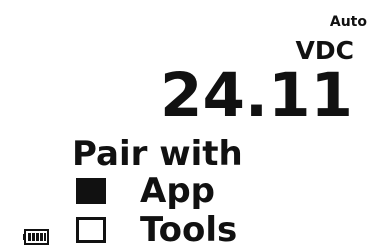 The image size is (369, 250). I want to click on measurement-reading: 24.11, so click(256, 95).